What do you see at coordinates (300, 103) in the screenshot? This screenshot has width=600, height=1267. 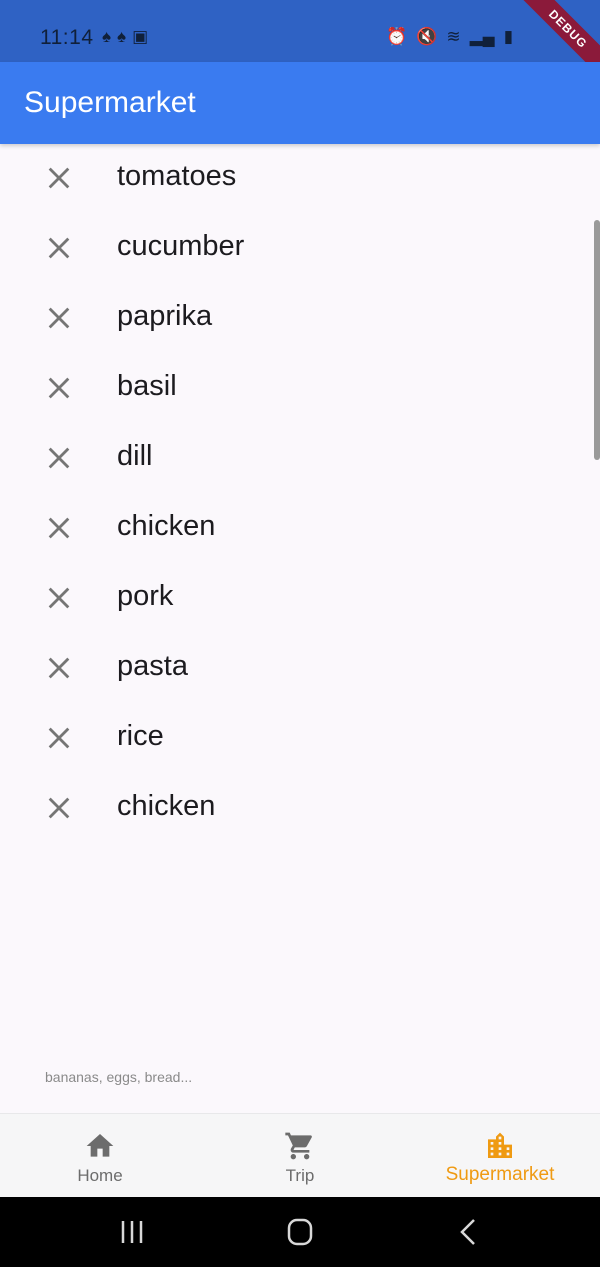 I see `app-bar: Supermarket` at bounding box center [300, 103].